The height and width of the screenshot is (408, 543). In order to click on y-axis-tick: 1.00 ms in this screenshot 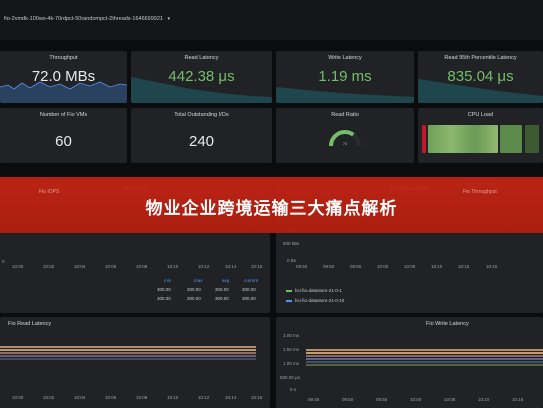, I will do `click(291, 363)`.